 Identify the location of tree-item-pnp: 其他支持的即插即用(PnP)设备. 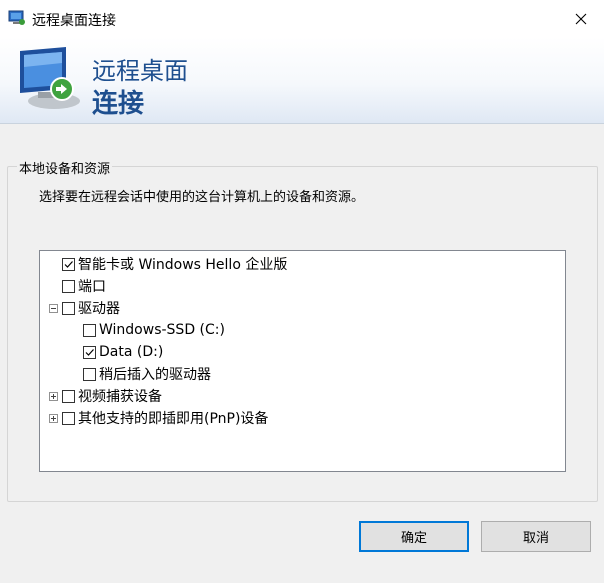
(165, 418).